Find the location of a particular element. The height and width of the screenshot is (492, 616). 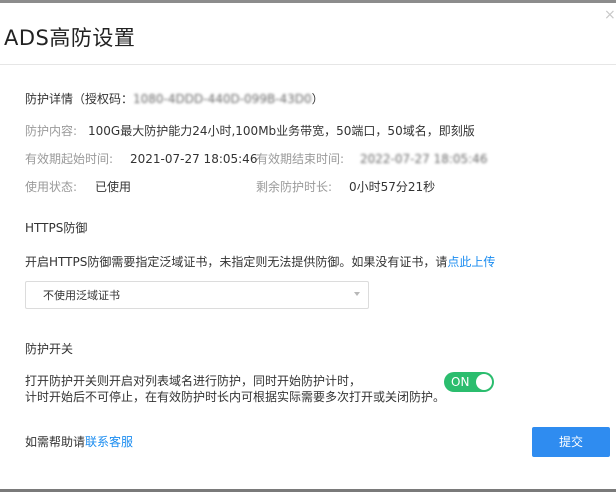

protection-content-value: 100G最大防护能力24小时,100Mb业务带宽，50端口，50域名，即刻版 is located at coordinates (281, 131).